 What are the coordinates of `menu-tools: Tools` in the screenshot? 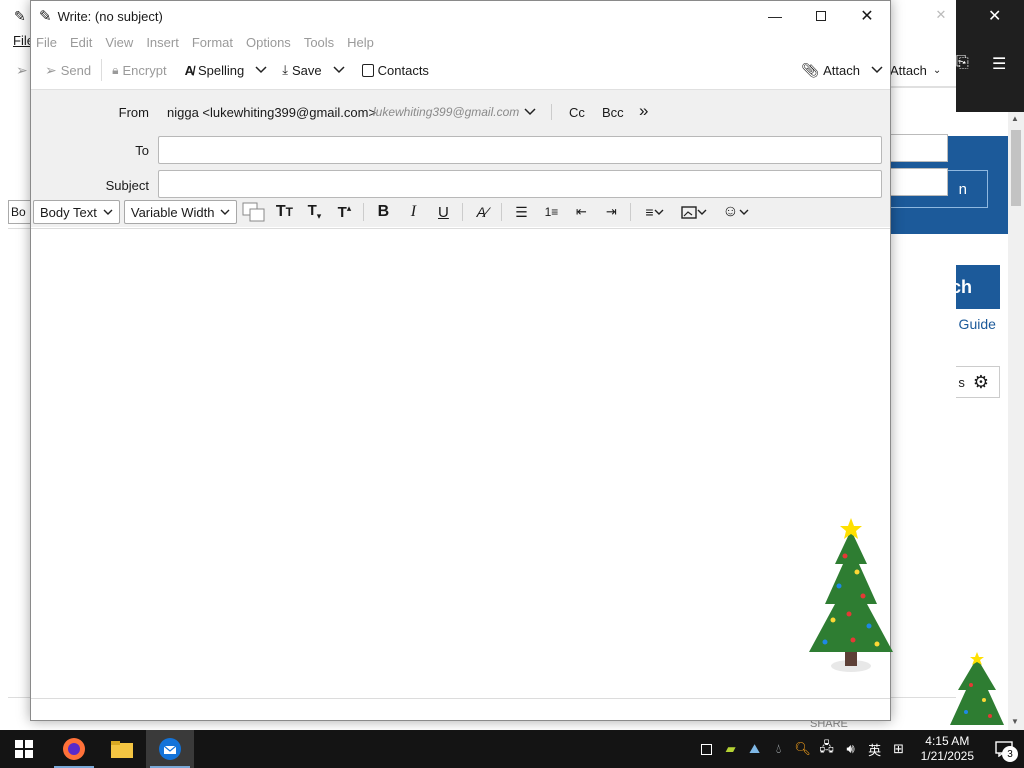 It's located at (319, 42).